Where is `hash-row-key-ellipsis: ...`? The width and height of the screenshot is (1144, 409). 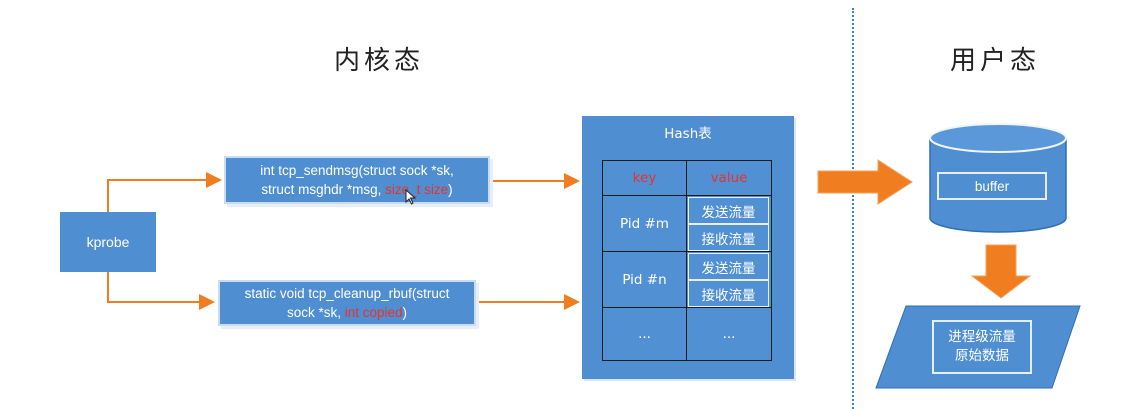 hash-row-key-ellipsis: ... is located at coordinates (644, 334).